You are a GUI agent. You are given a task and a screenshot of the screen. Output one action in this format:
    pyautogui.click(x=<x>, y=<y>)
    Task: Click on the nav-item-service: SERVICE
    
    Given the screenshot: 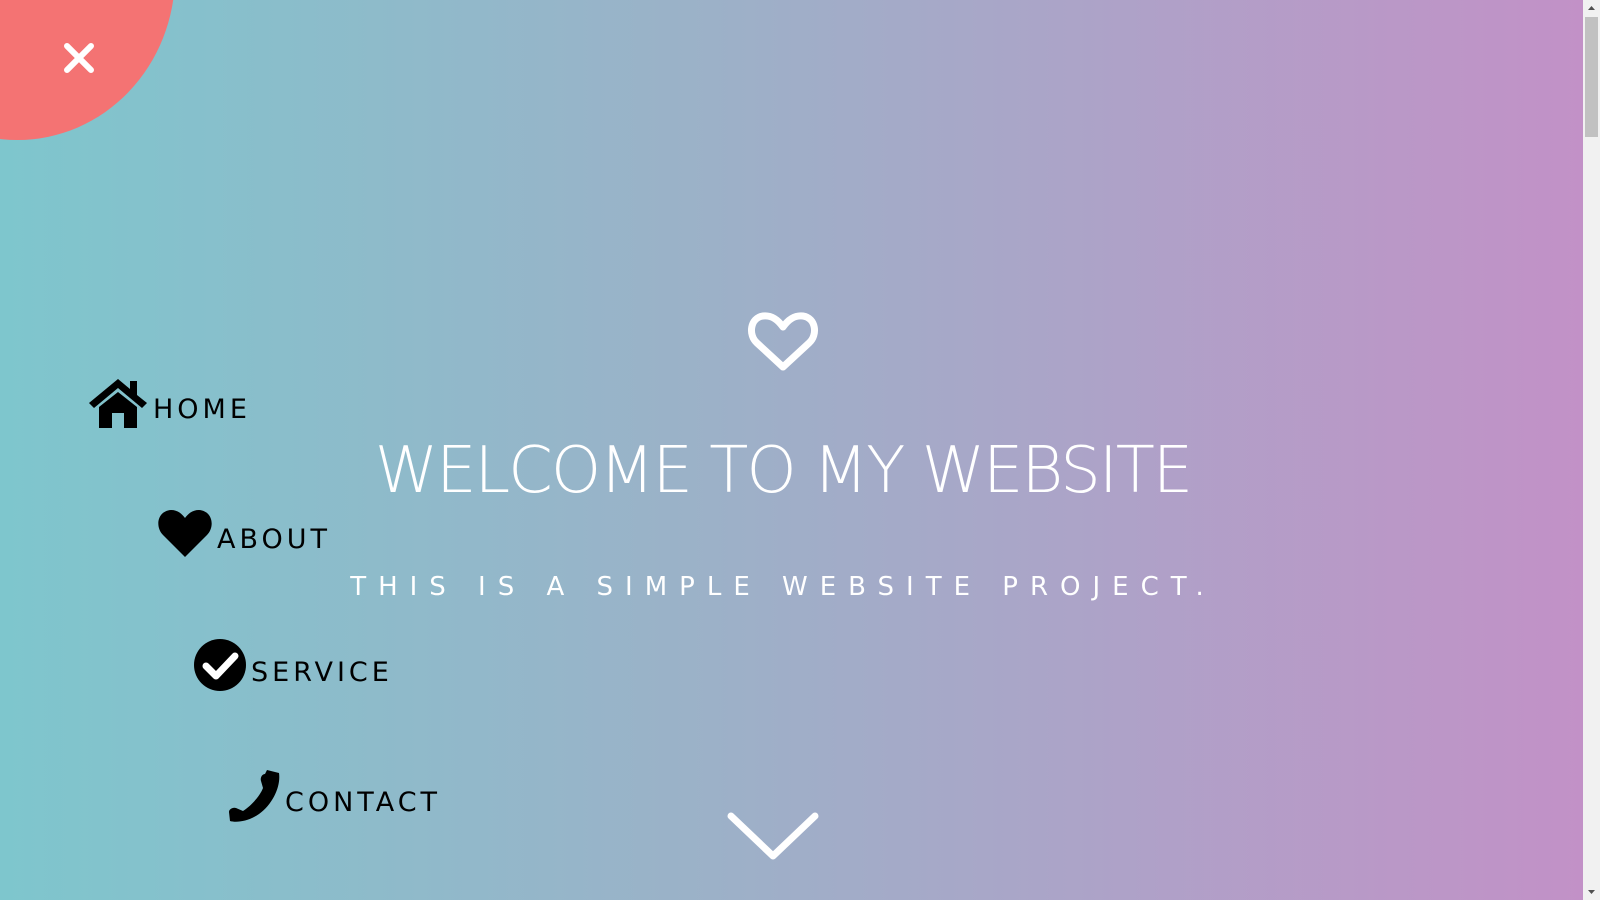 What is the action you would take?
    pyautogui.click(x=293, y=665)
    